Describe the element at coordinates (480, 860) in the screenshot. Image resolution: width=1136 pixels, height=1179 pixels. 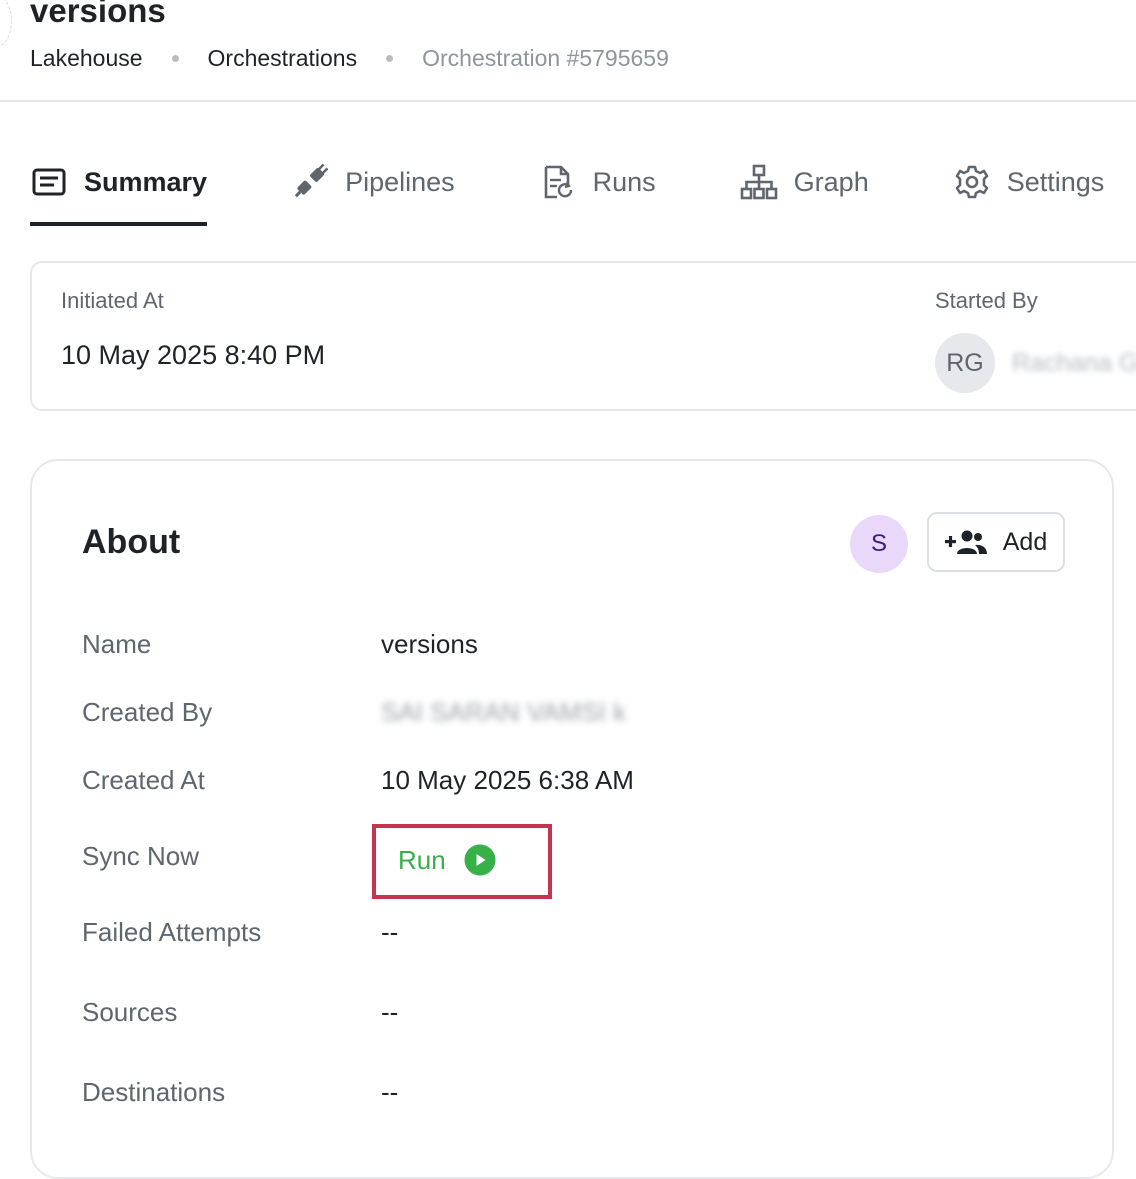
I see `play-circle-icon` at that location.